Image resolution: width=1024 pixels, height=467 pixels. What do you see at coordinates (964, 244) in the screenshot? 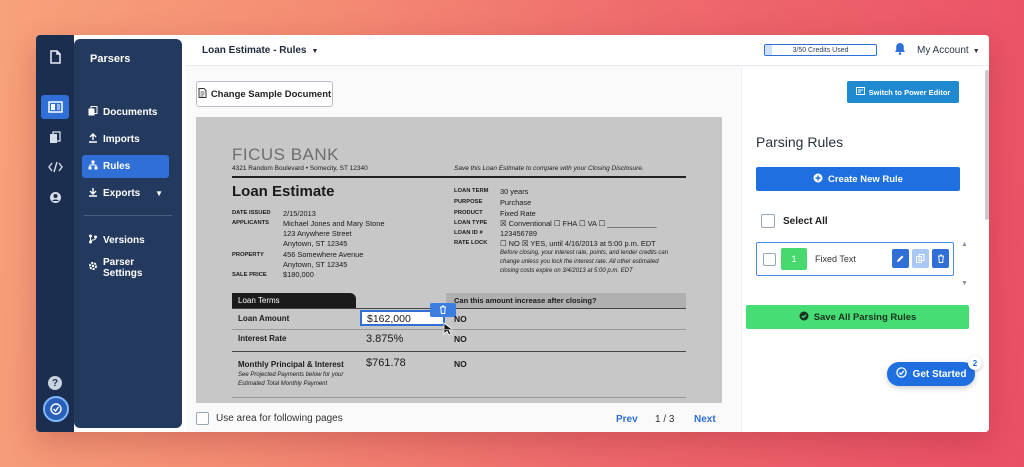
I see `caret-up-icon: ▲` at bounding box center [964, 244].